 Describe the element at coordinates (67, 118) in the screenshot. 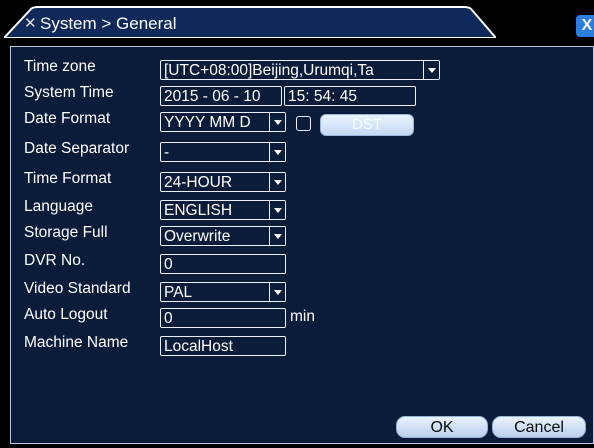

I see `date-format-label: Date Format` at that location.